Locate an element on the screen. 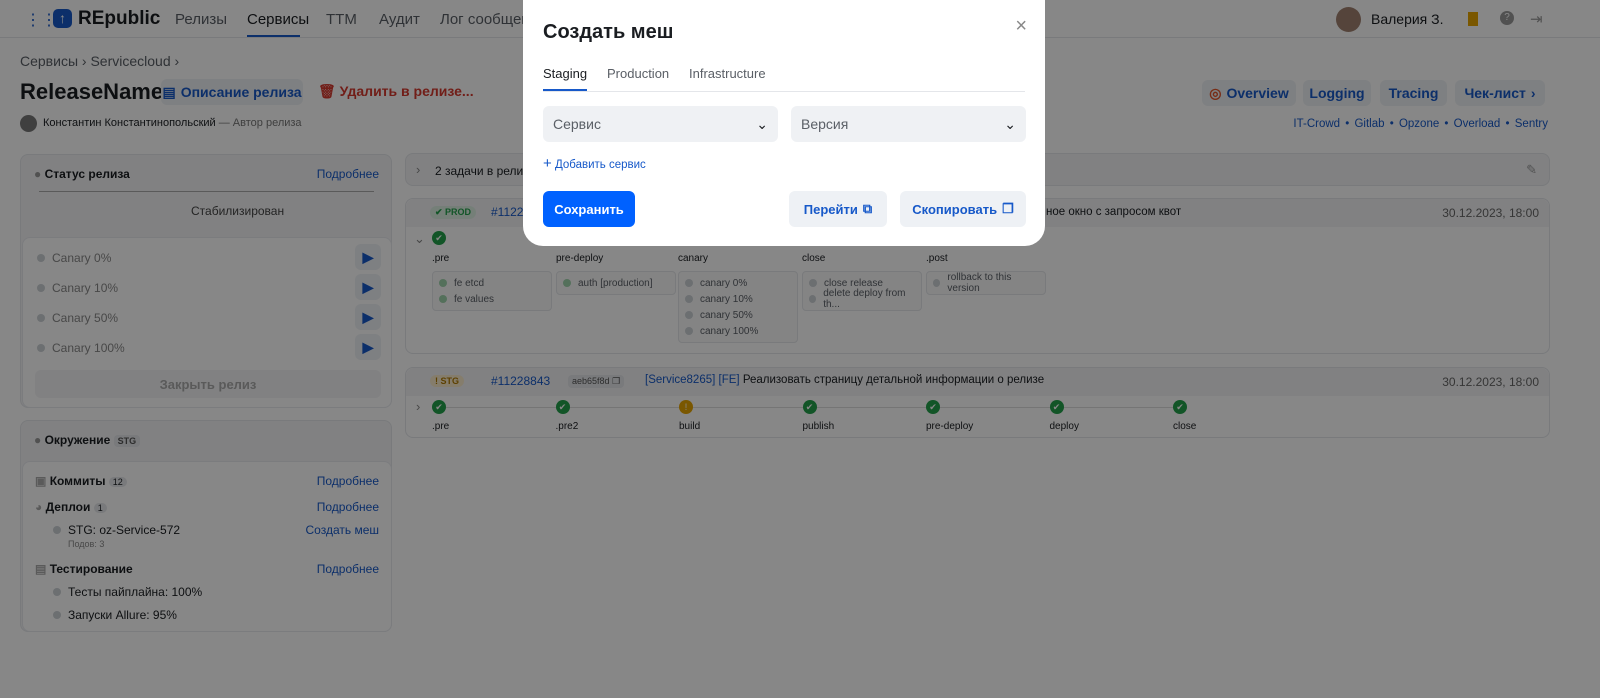 The height and width of the screenshot is (698, 1600). version-select: Версия ⌄ is located at coordinates (908, 124).